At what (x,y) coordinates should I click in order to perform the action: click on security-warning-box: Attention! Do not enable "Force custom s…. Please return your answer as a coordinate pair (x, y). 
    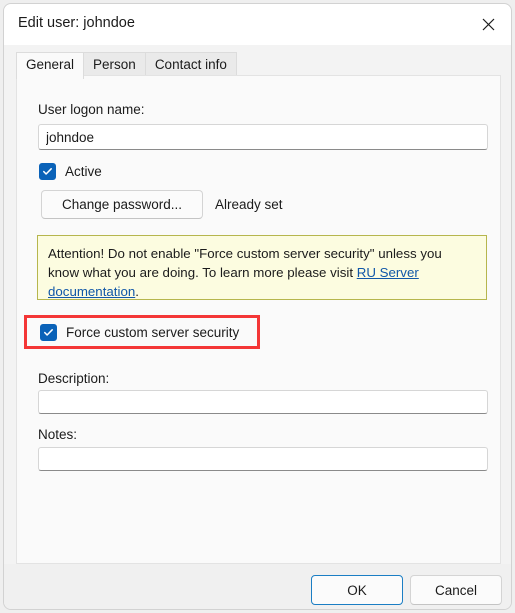
    Looking at the image, I should click on (262, 267).